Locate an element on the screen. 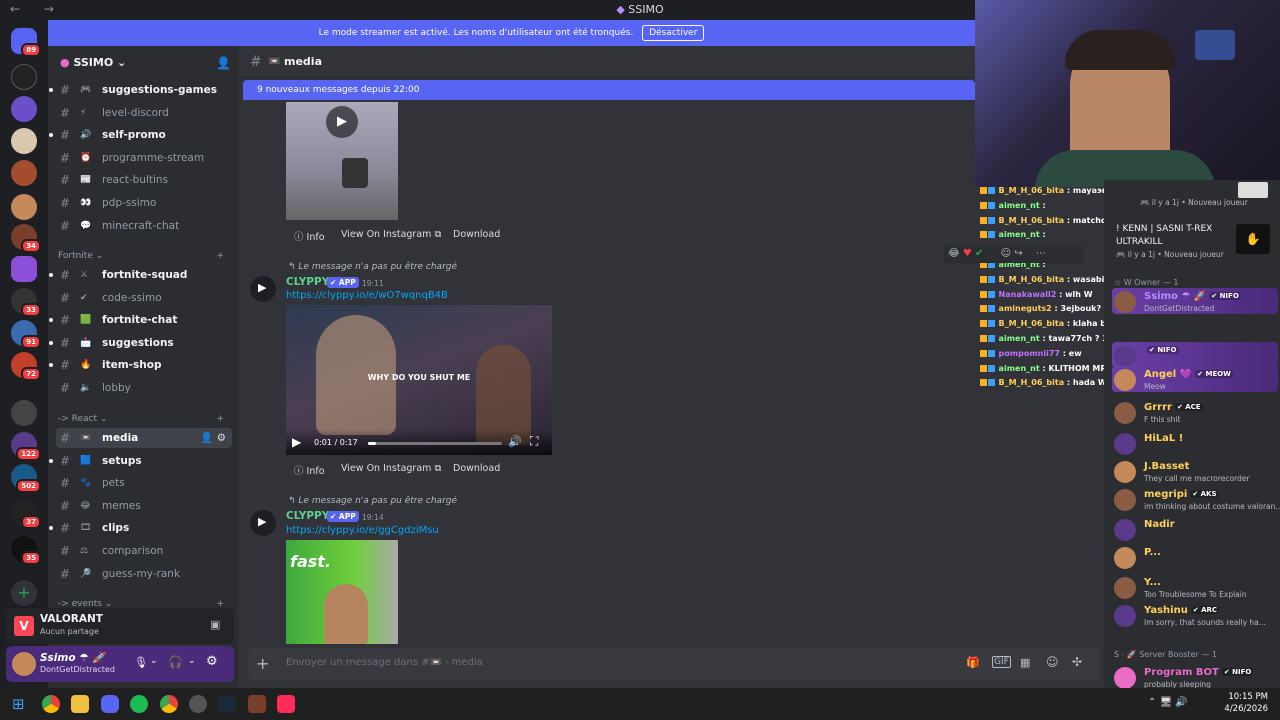 The image size is (1280, 720). add-server-icon: + is located at coordinates (24, 593).